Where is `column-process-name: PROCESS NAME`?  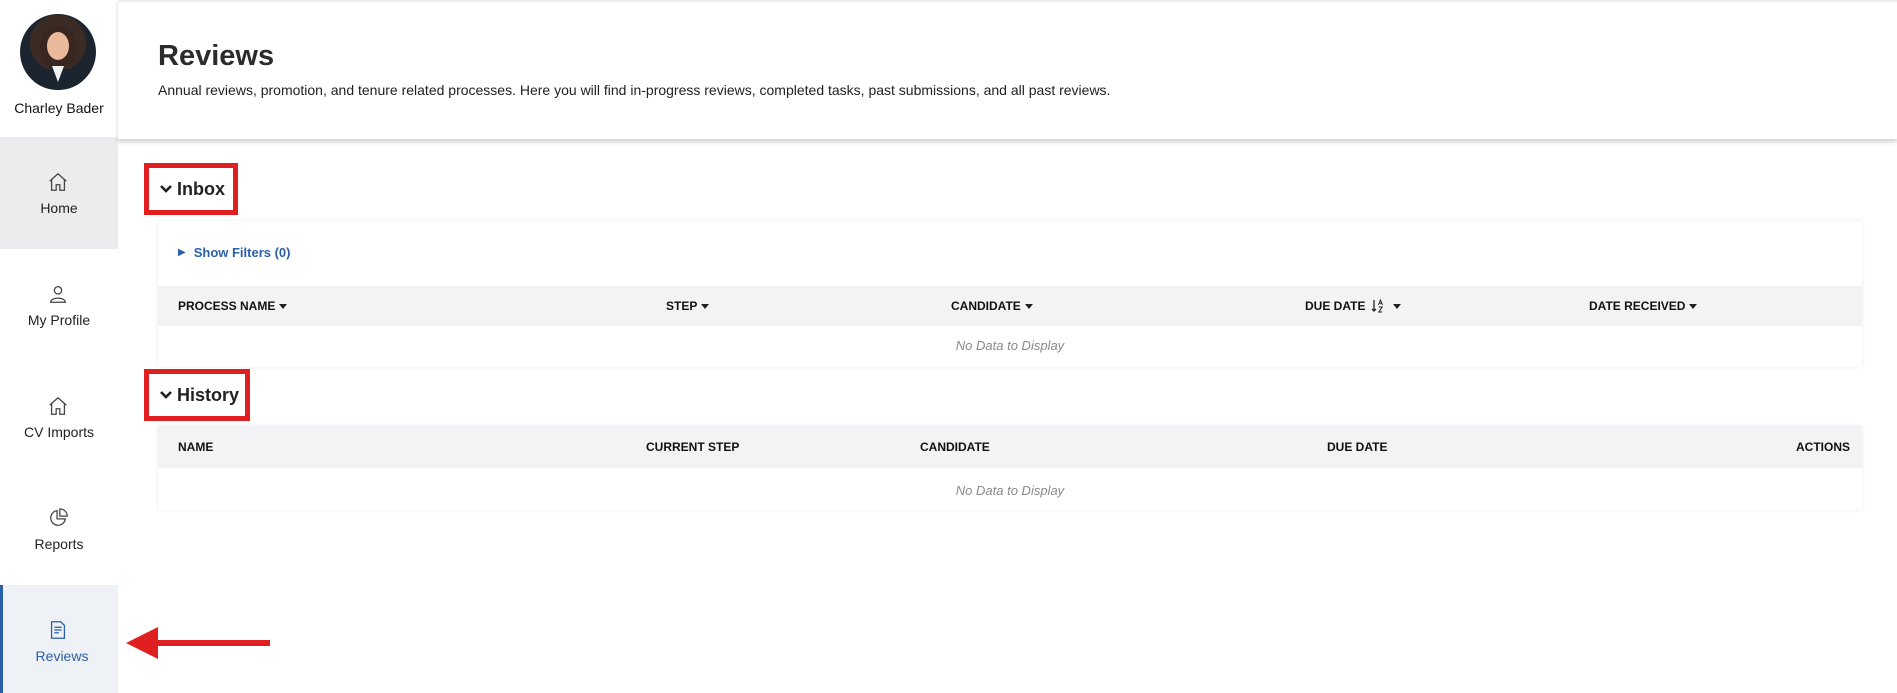 column-process-name: PROCESS NAME is located at coordinates (233, 306).